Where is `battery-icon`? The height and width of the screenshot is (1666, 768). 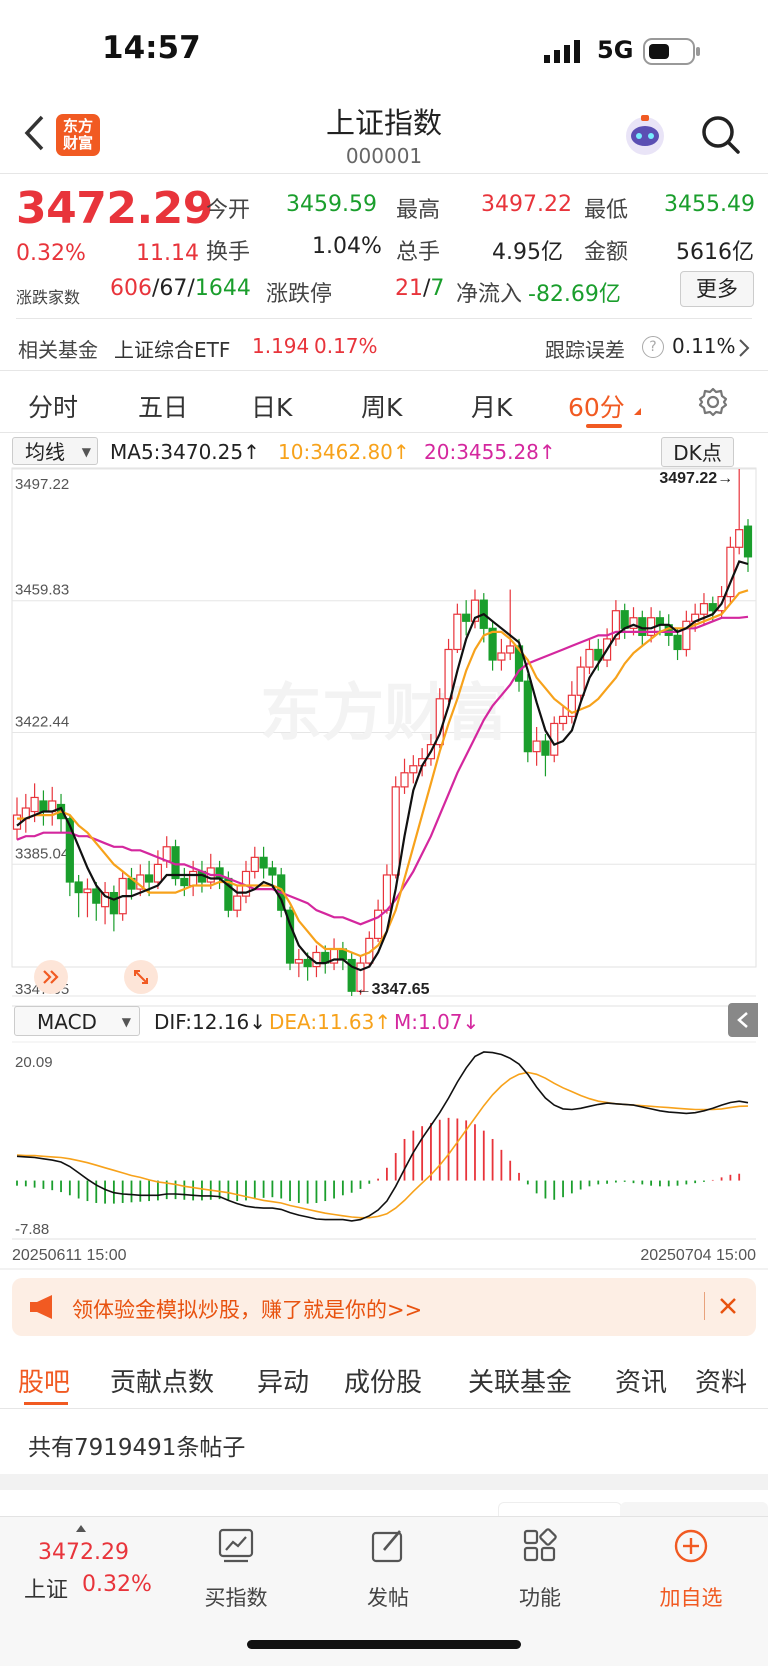 battery-icon is located at coordinates (672, 54).